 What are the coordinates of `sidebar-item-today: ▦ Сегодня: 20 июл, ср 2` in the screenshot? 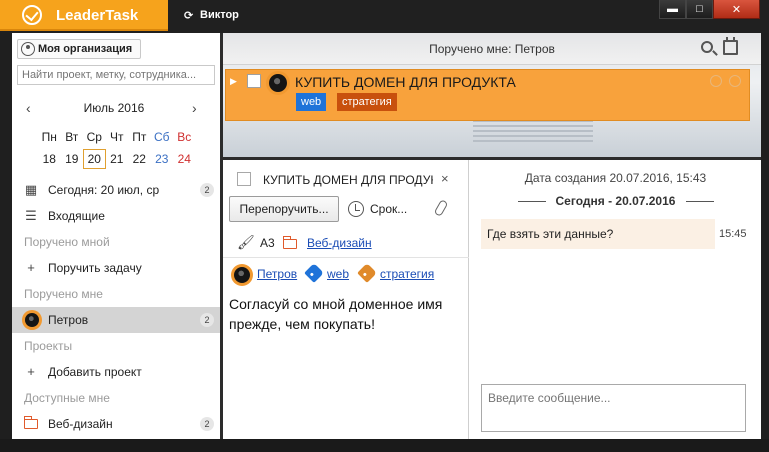 It's located at (116, 190).